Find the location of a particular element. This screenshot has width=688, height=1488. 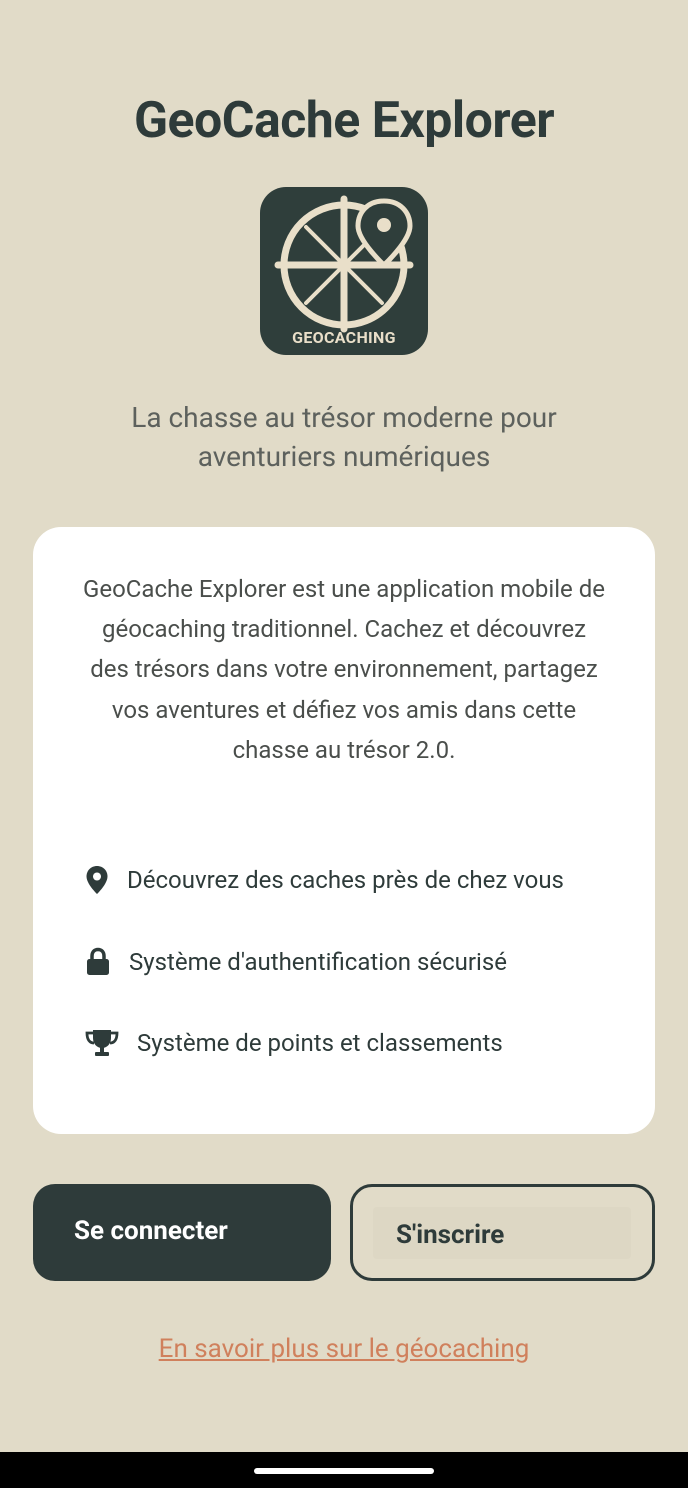

signup-button: S'inscrire is located at coordinates (502, 1232).